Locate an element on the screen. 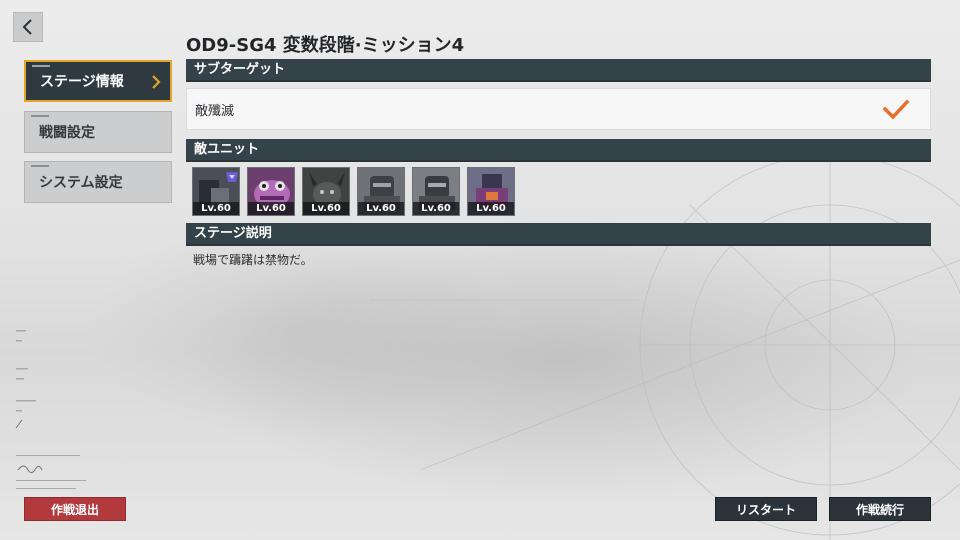 Image resolution: width=960 pixels, height=540 pixels. enemy-units-header: 敵ユニット is located at coordinates (558, 150).